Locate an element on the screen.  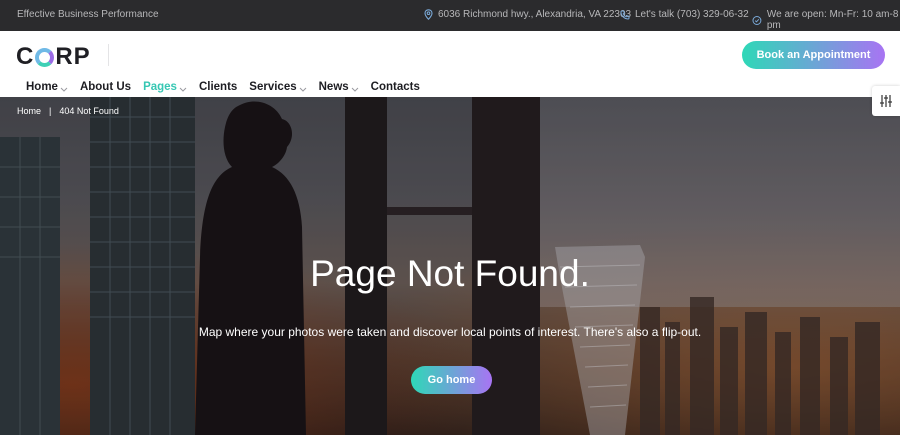
logo-divider is located at coordinates (108, 55).